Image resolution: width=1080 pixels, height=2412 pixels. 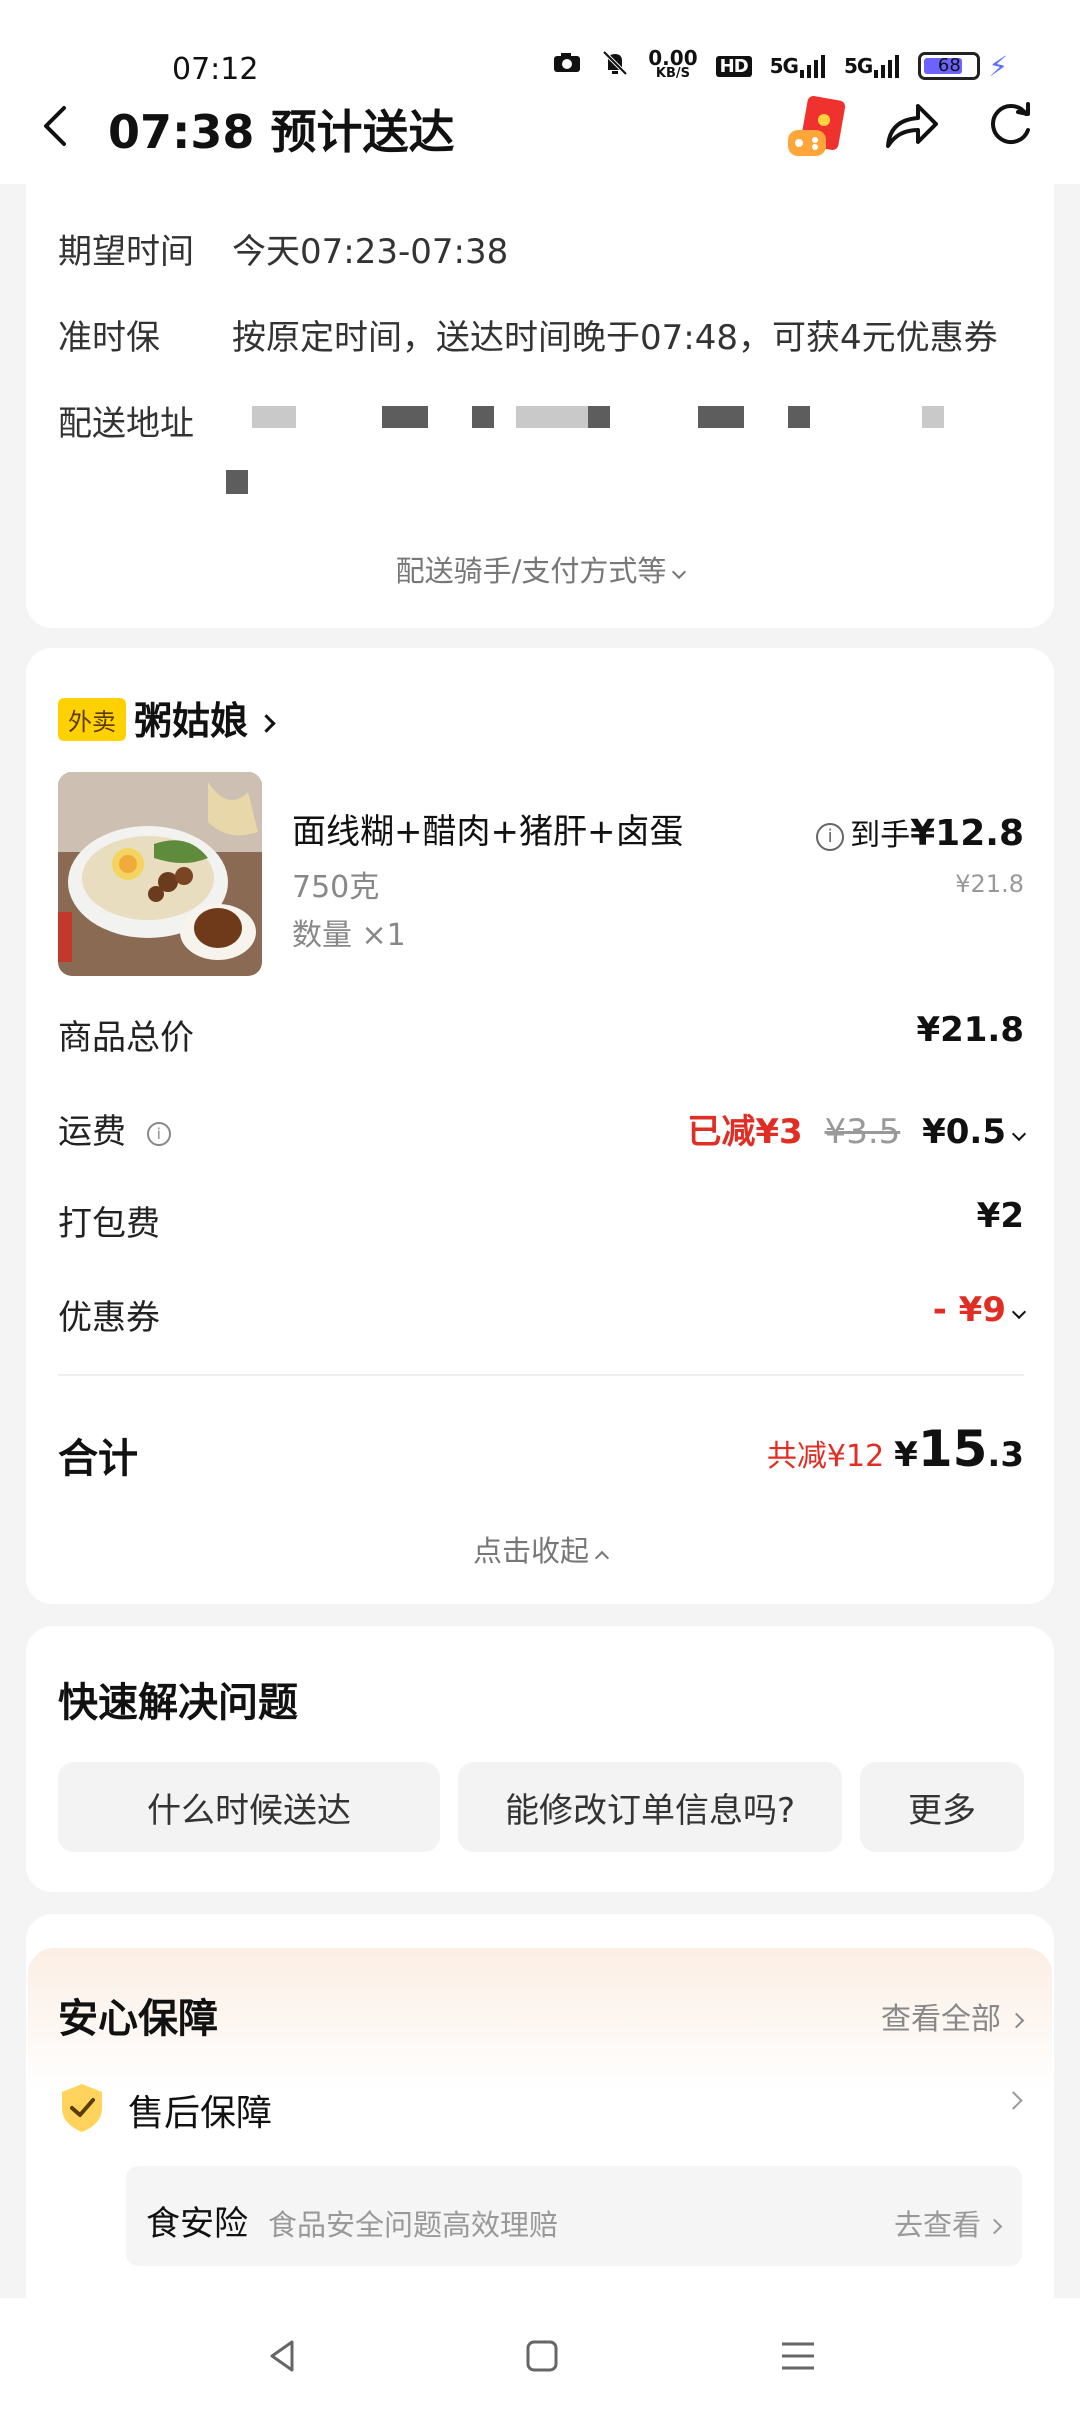 What do you see at coordinates (82, 2108) in the screenshot?
I see `shield-check-icon` at bounding box center [82, 2108].